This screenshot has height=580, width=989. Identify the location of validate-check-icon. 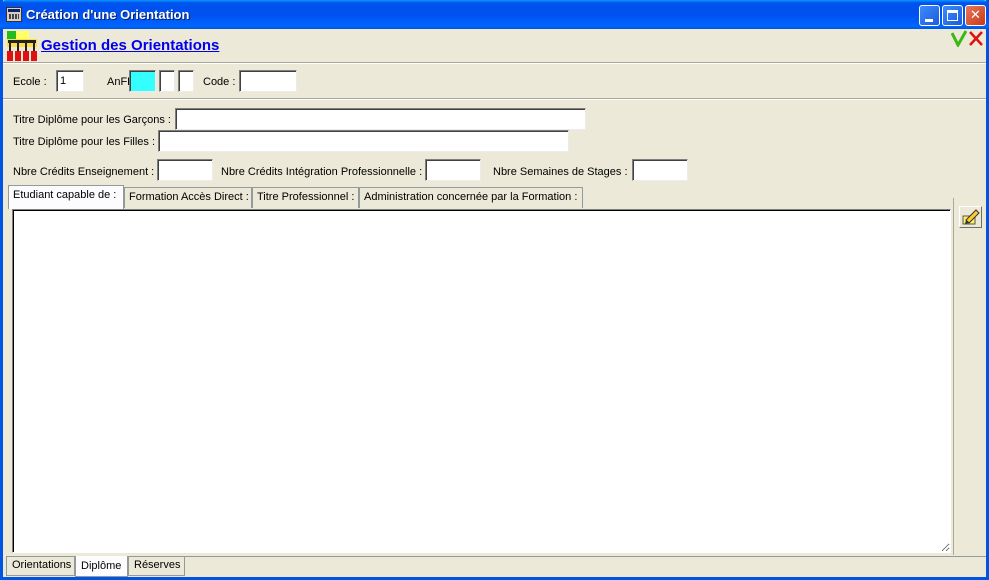
(959, 38).